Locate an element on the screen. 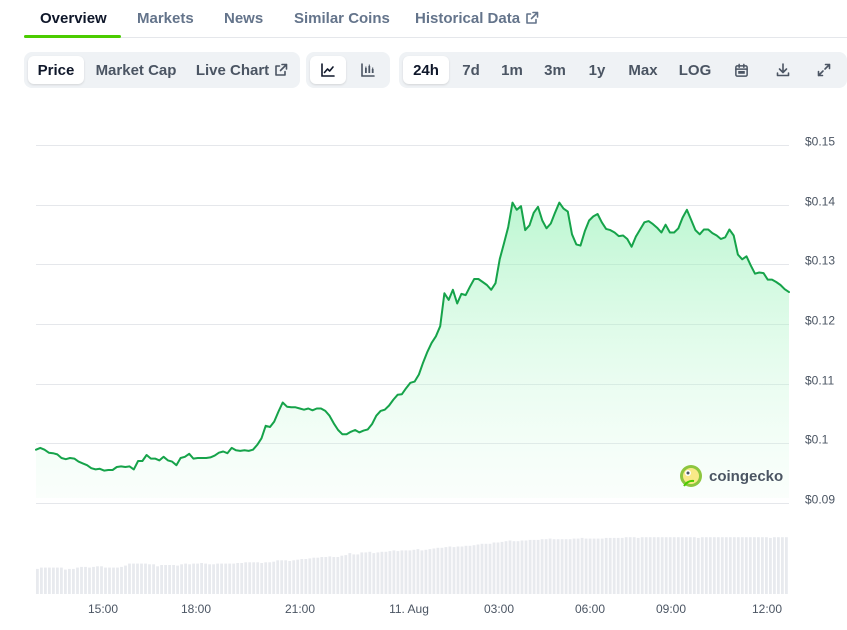  tab-historical-data-label: Historical Data is located at coordinates (468, 18).